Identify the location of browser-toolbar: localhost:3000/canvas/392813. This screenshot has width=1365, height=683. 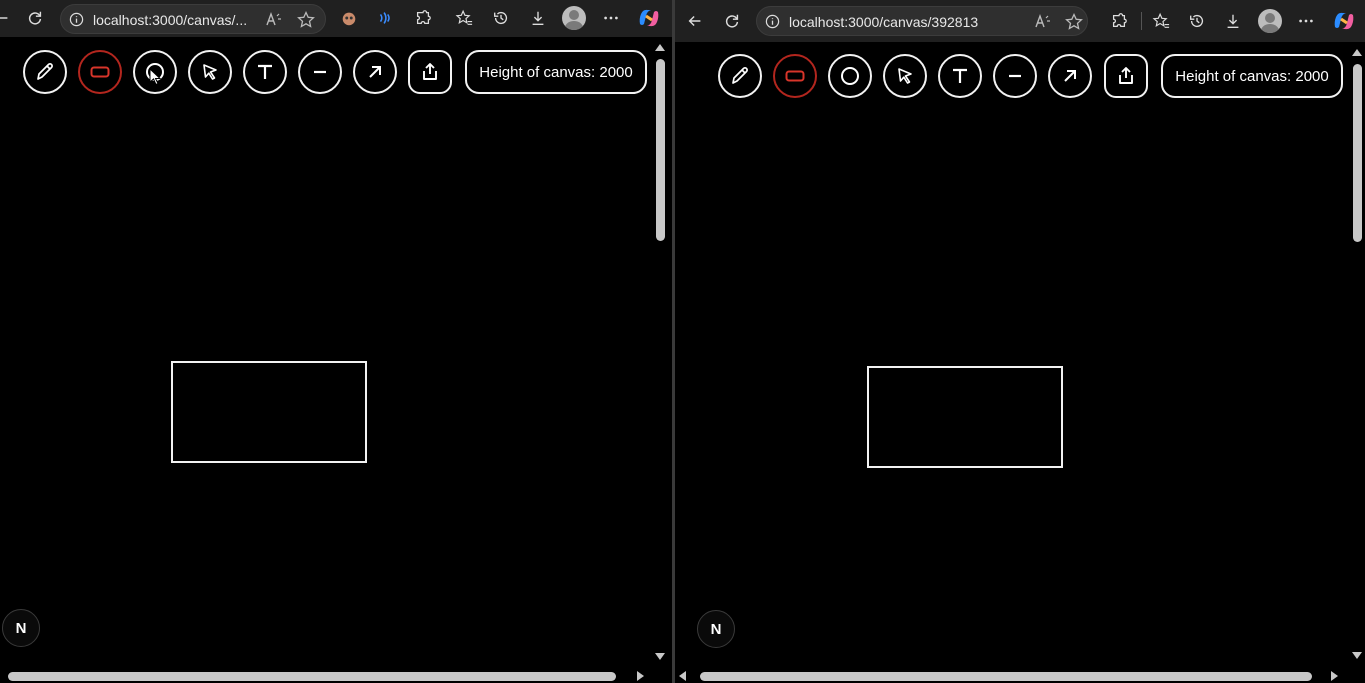
(1020, 21).